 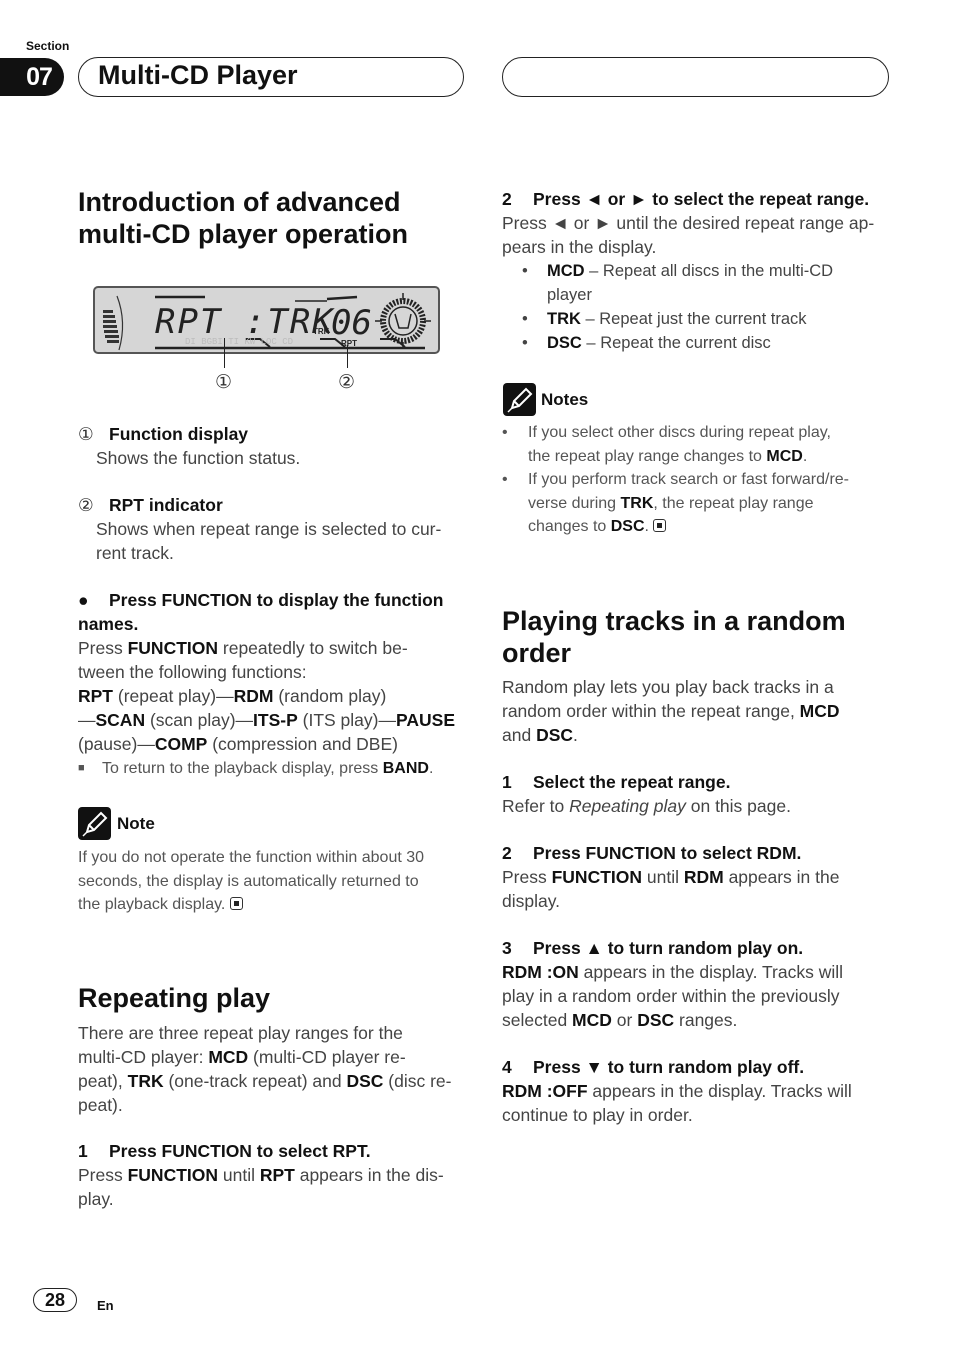 What do you see at coordinates (349, 343) in the screenshot?
I see `lcd-rpt-label: RPT` at bounding box center [349, 343].